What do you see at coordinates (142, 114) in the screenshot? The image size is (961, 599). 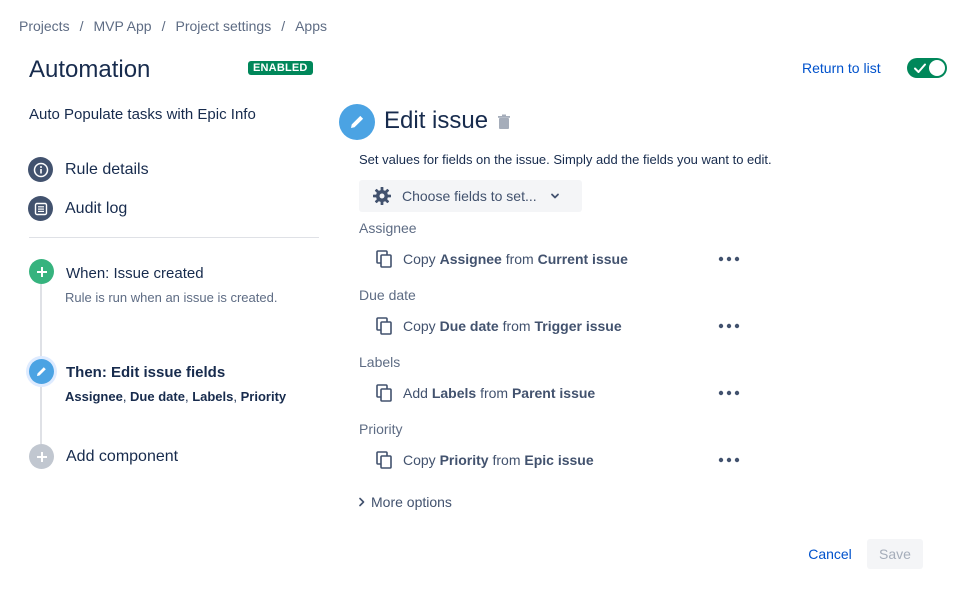 I see `rule-name: Auto Populate tasks with Epic Info` at bounding box center [142, 114].